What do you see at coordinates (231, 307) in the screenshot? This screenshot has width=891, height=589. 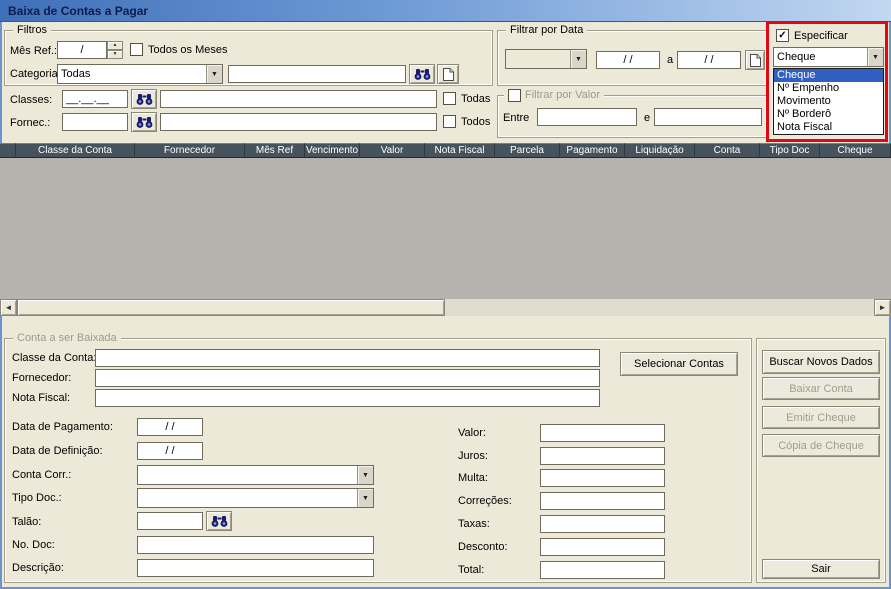 I see `scrollbar-thumb` at bounding box center [231, 307].